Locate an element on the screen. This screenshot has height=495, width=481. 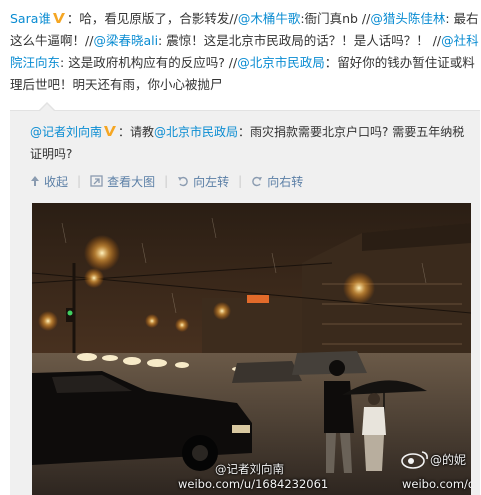
collapse-button: 收起 is located at coordinates (49, 181).